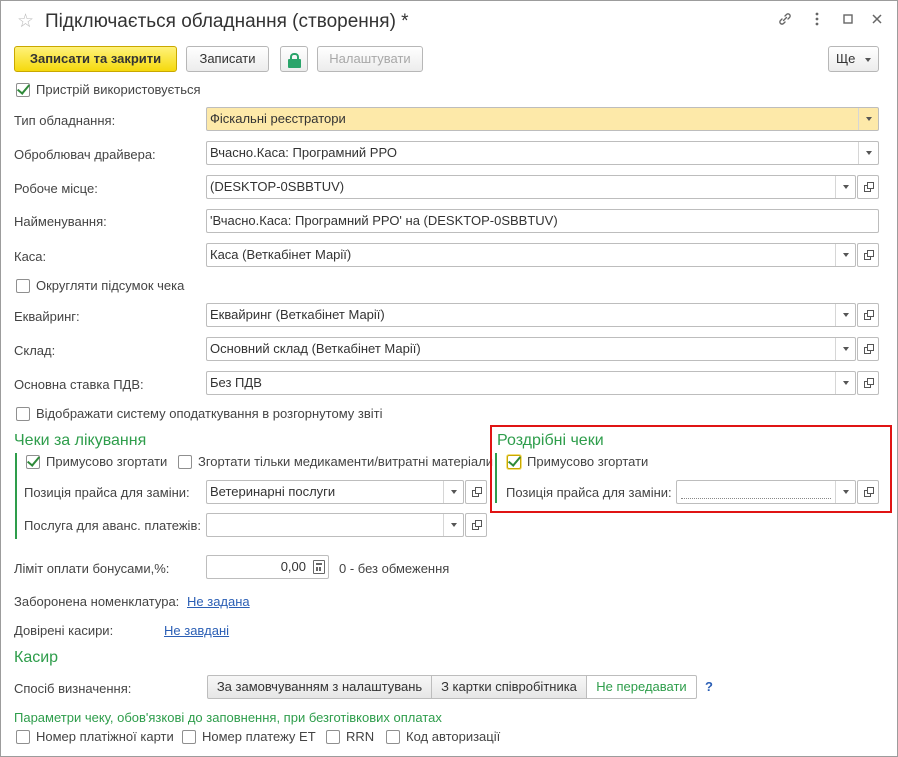 The width and height of the screenshot is (898, 757). Describe the element at coordinates (79, 384) in the screenshot. I see `vat-rate-label: Основна ставка ПДВ:` at that location.